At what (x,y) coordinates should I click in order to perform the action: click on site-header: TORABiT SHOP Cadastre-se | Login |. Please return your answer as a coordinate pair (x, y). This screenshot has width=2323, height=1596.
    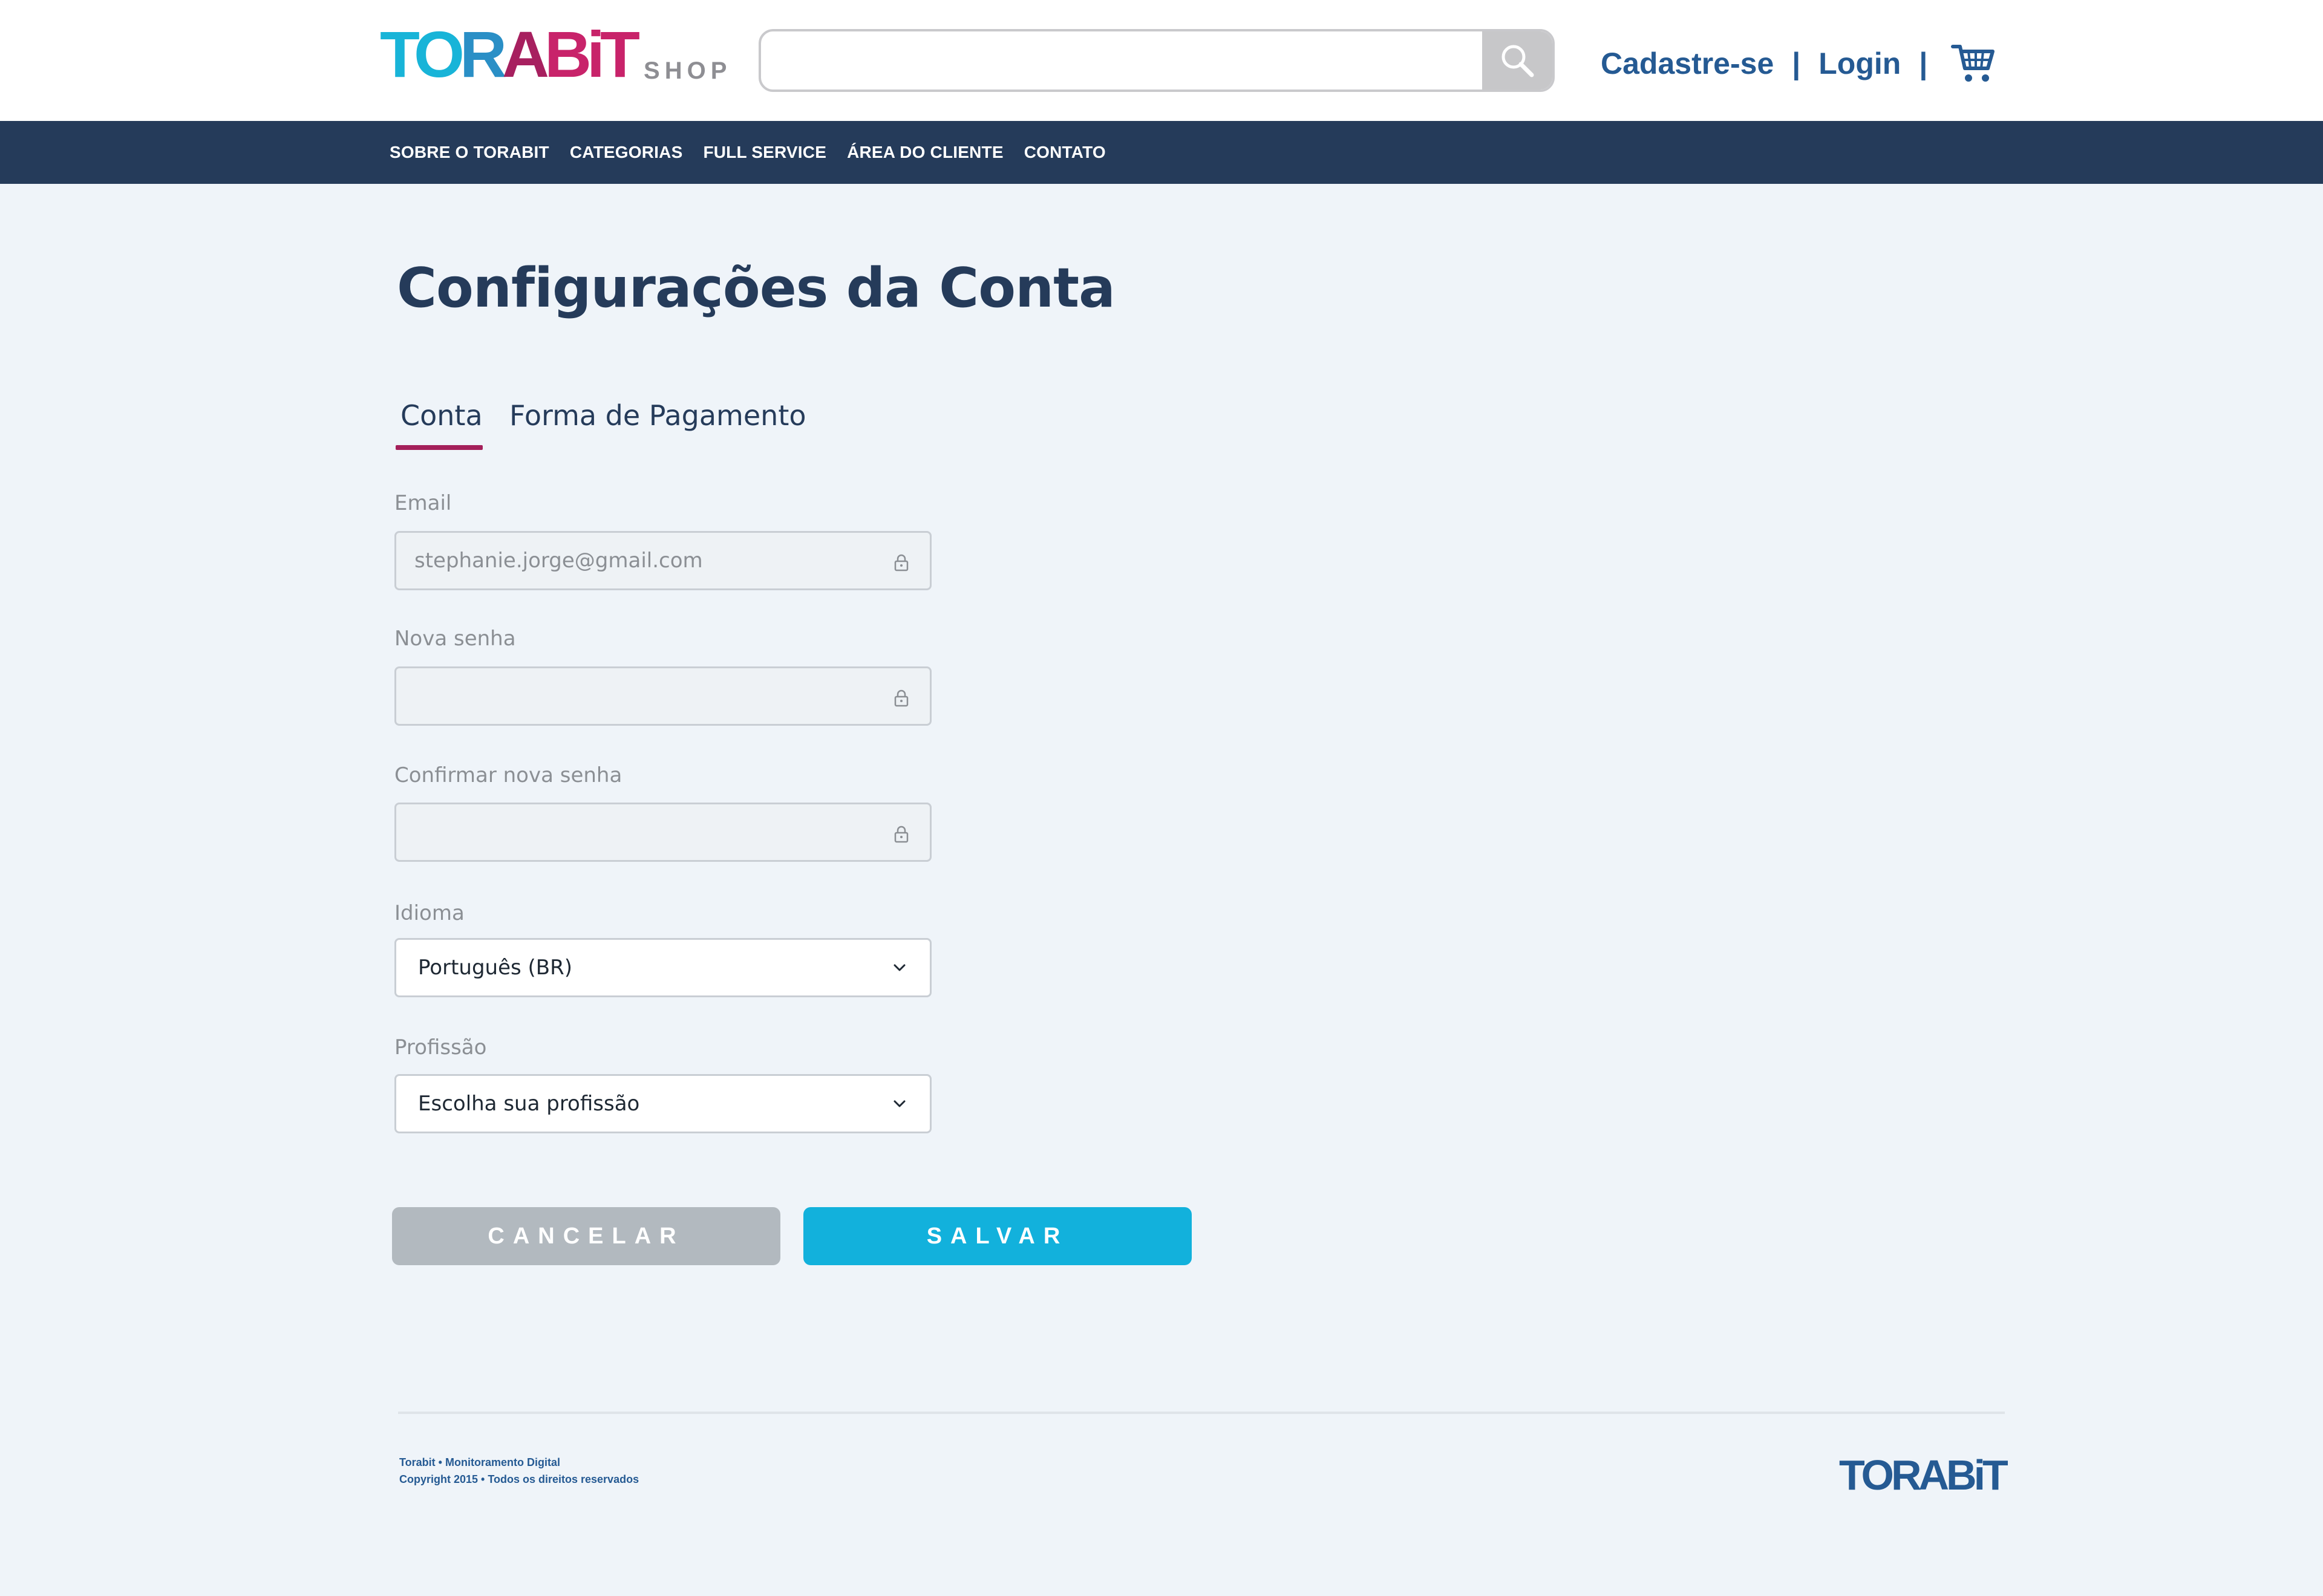
    Looking at the image, I should click on (1161, 60).